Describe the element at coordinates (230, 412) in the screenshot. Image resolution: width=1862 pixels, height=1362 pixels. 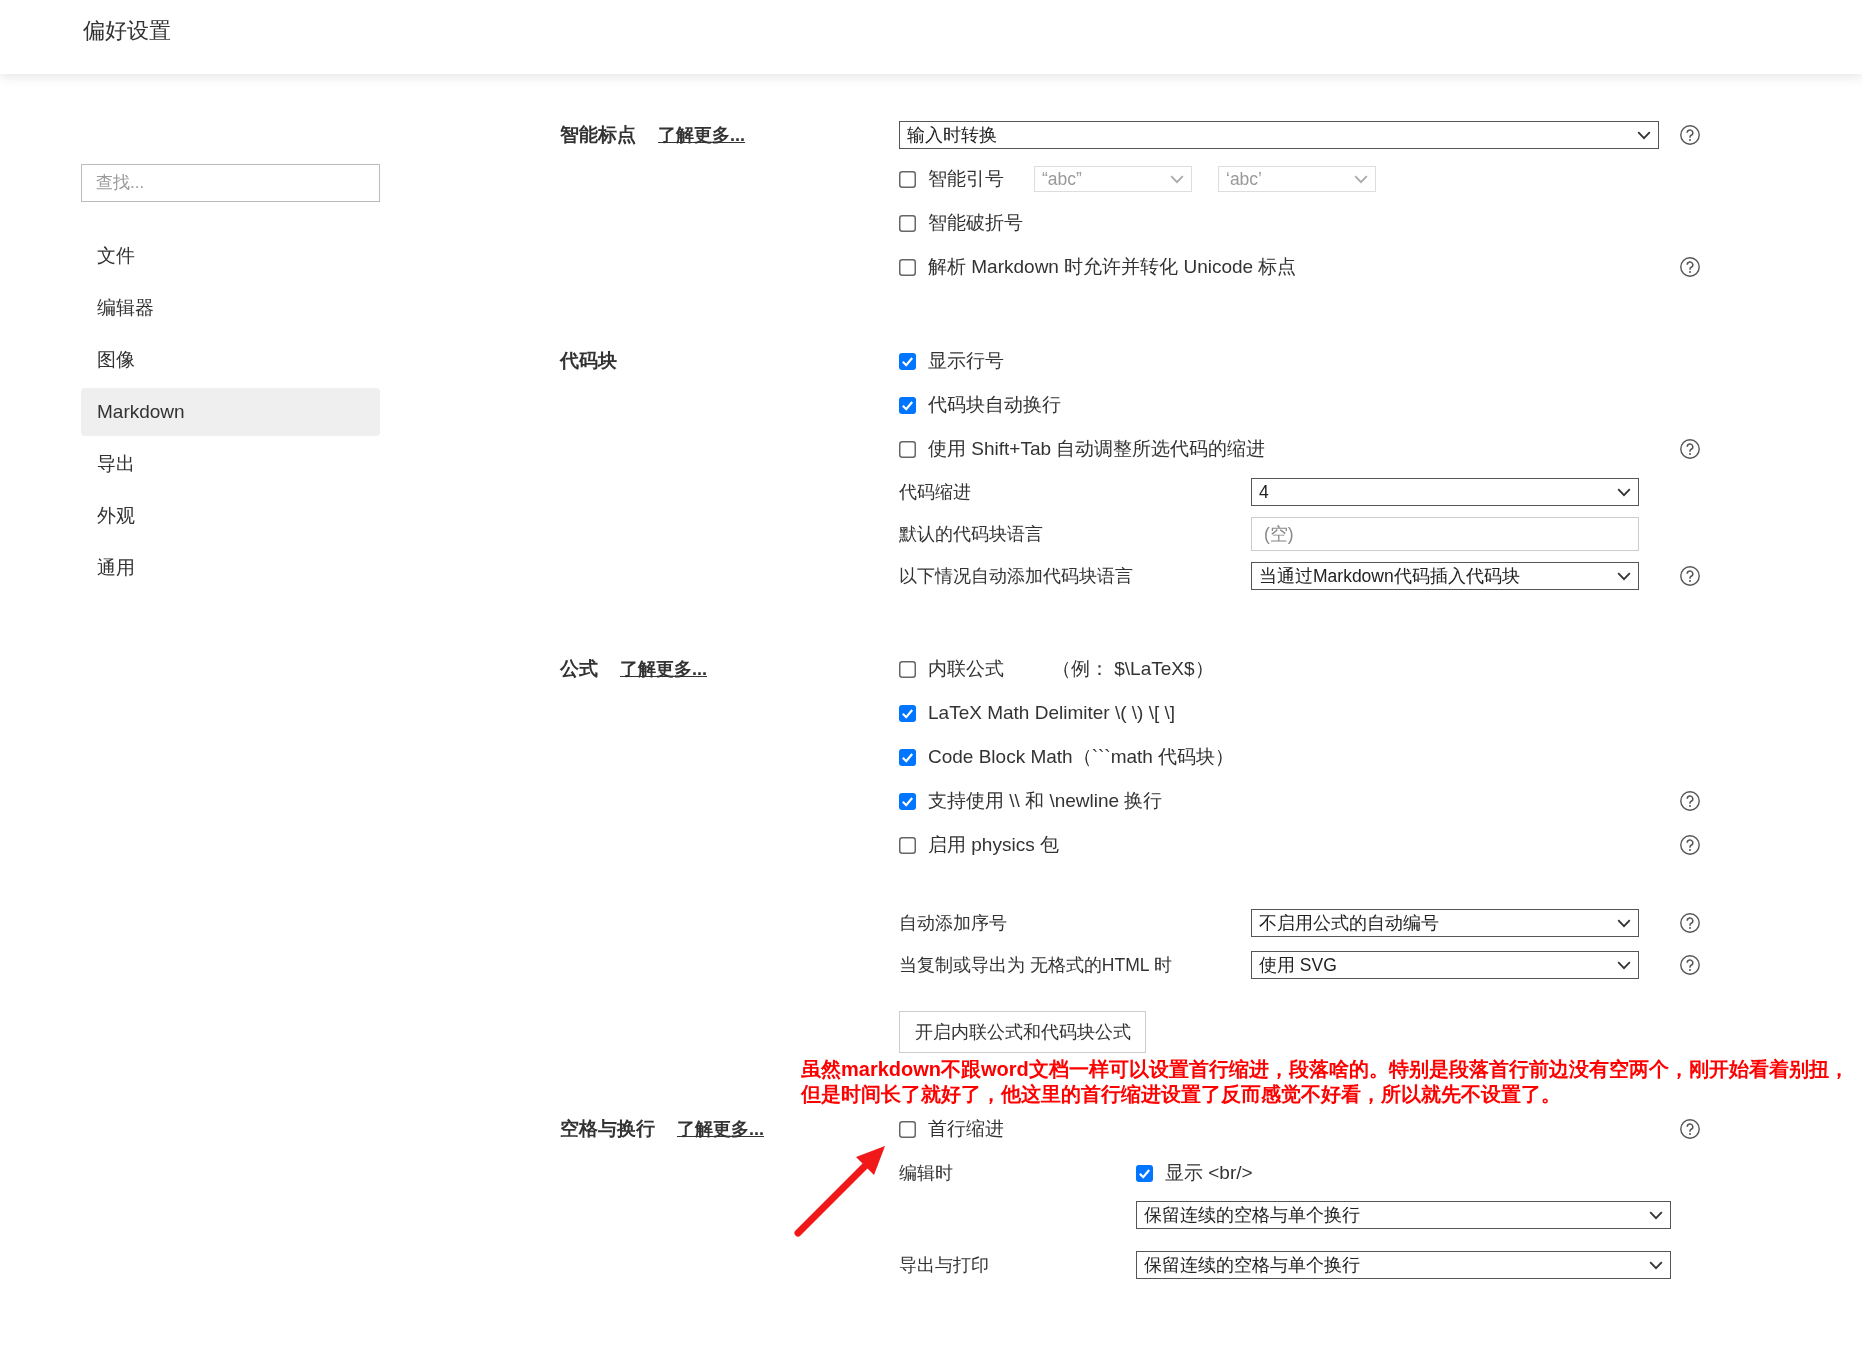
I see `sidebar-item: Markdown` at that location.